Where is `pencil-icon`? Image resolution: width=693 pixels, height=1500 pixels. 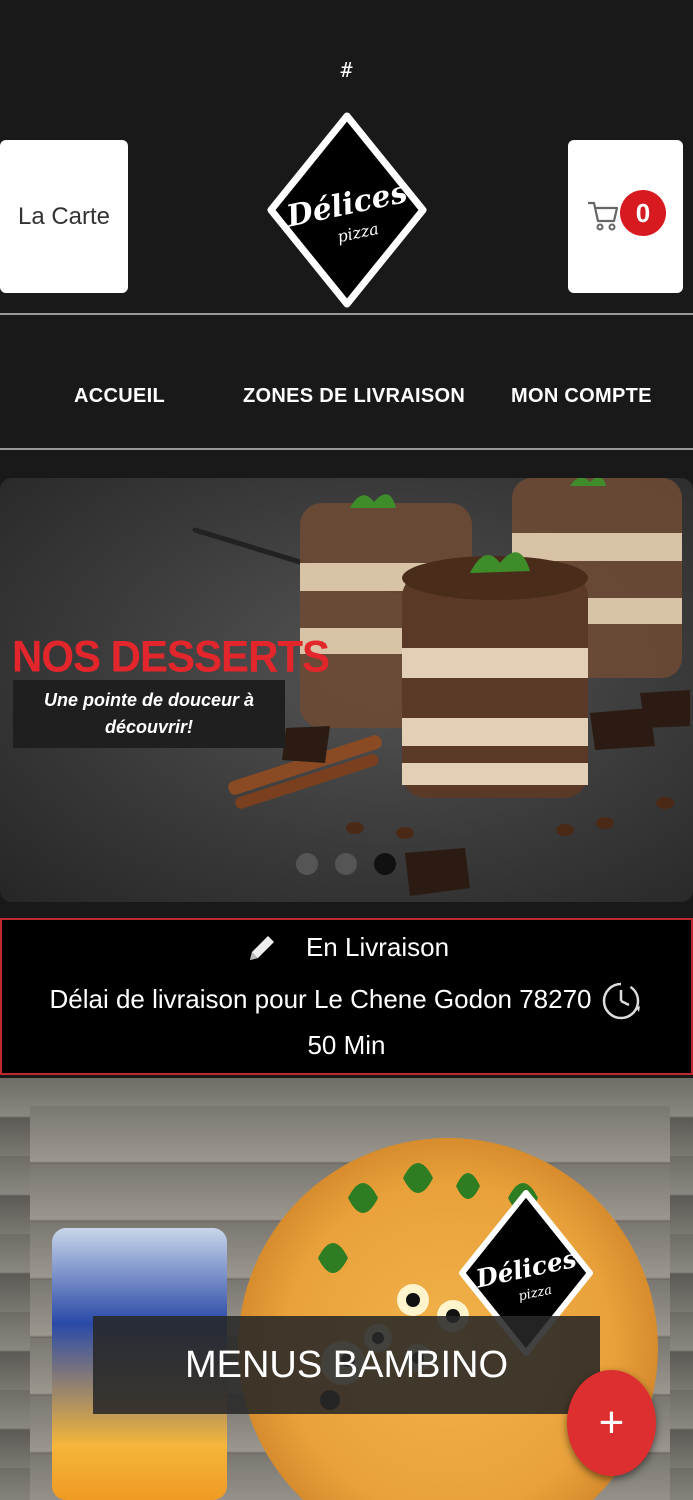 pencil-icon is located at coordinates (261, 948).